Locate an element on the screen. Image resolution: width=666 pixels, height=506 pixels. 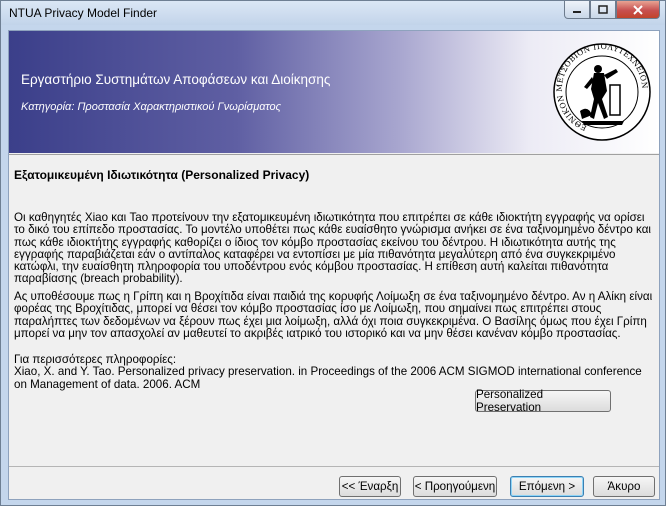
footer-divider is located at coordinates (334, 466).